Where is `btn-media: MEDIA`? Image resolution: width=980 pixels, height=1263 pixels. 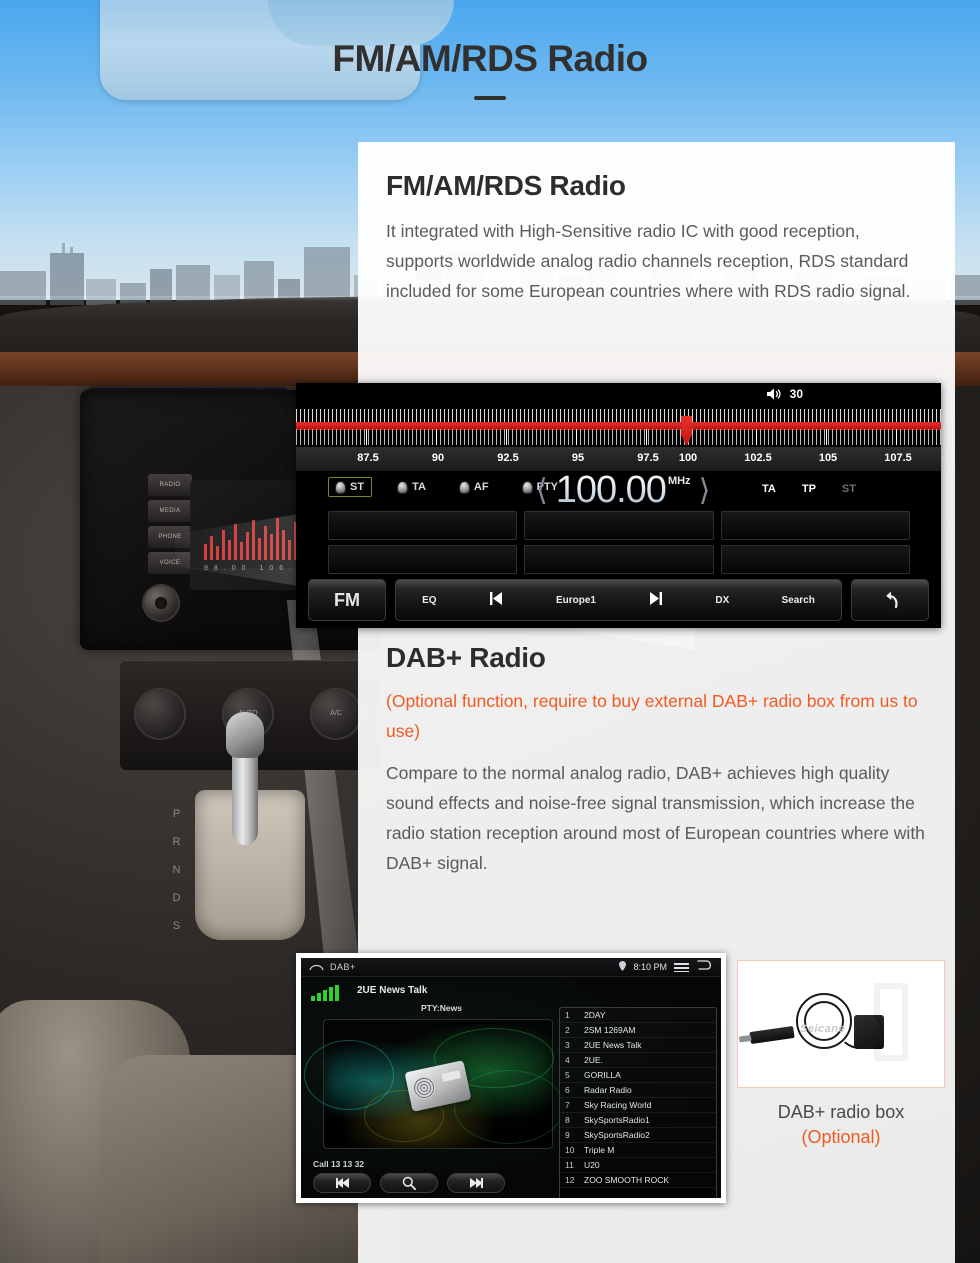
btn-media: MEDIA is located at coordinates (170, 511).